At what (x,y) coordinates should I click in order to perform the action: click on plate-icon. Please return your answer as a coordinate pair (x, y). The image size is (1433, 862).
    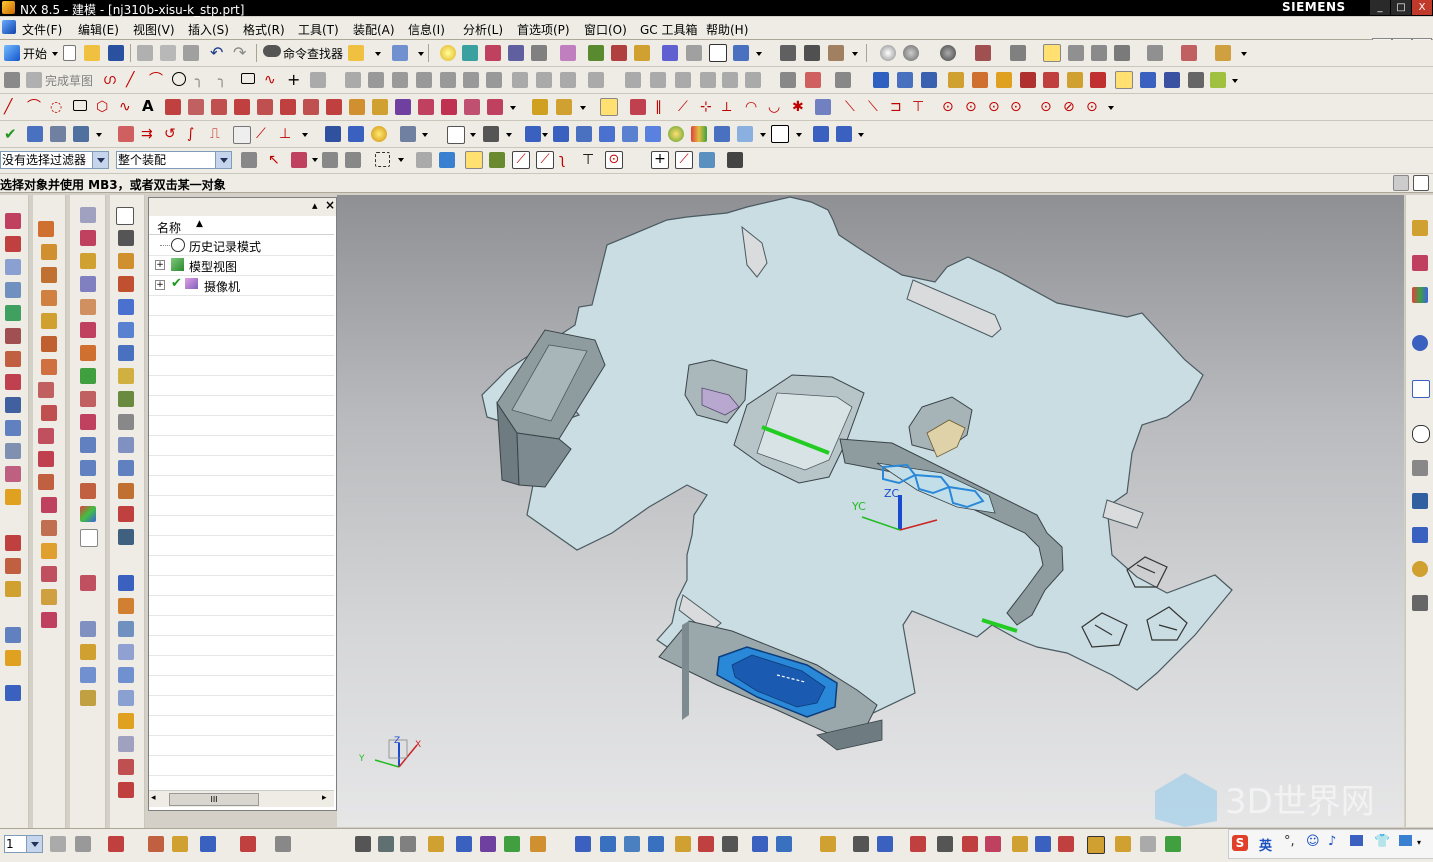
    Looking at the image, I should click on (126, 744).